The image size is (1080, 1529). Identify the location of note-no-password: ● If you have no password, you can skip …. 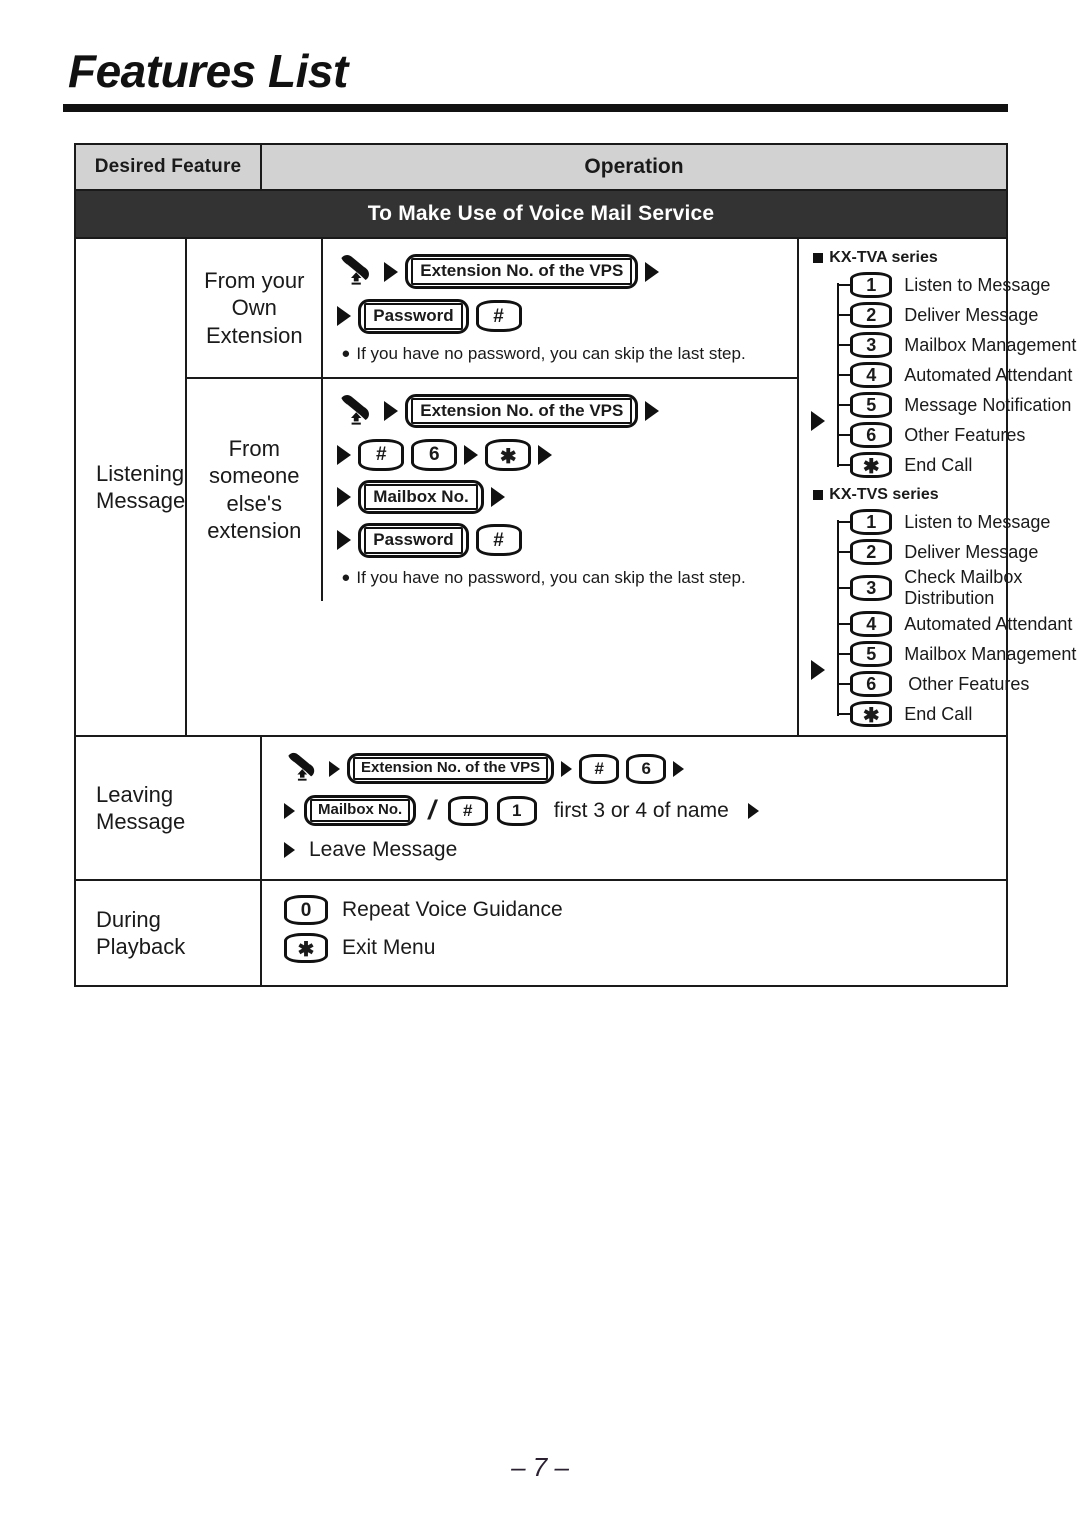
(567, 354).